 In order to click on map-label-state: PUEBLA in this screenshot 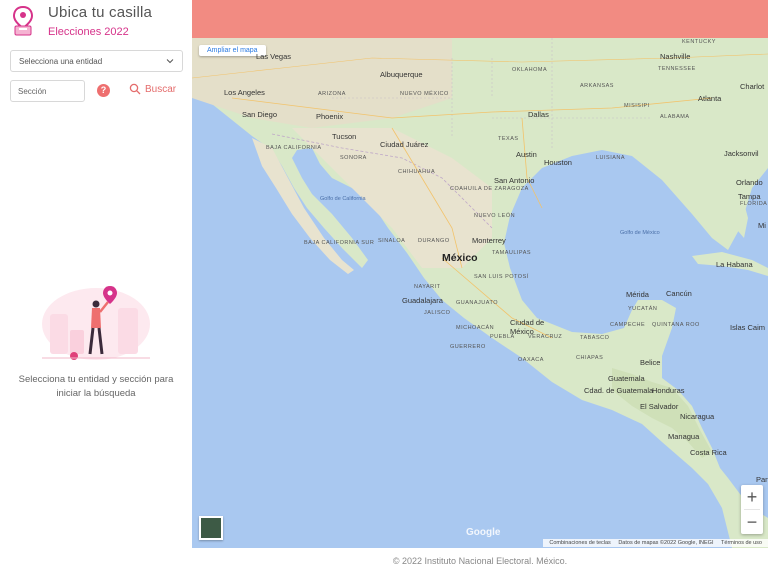, I will do `click(502, 337)`.